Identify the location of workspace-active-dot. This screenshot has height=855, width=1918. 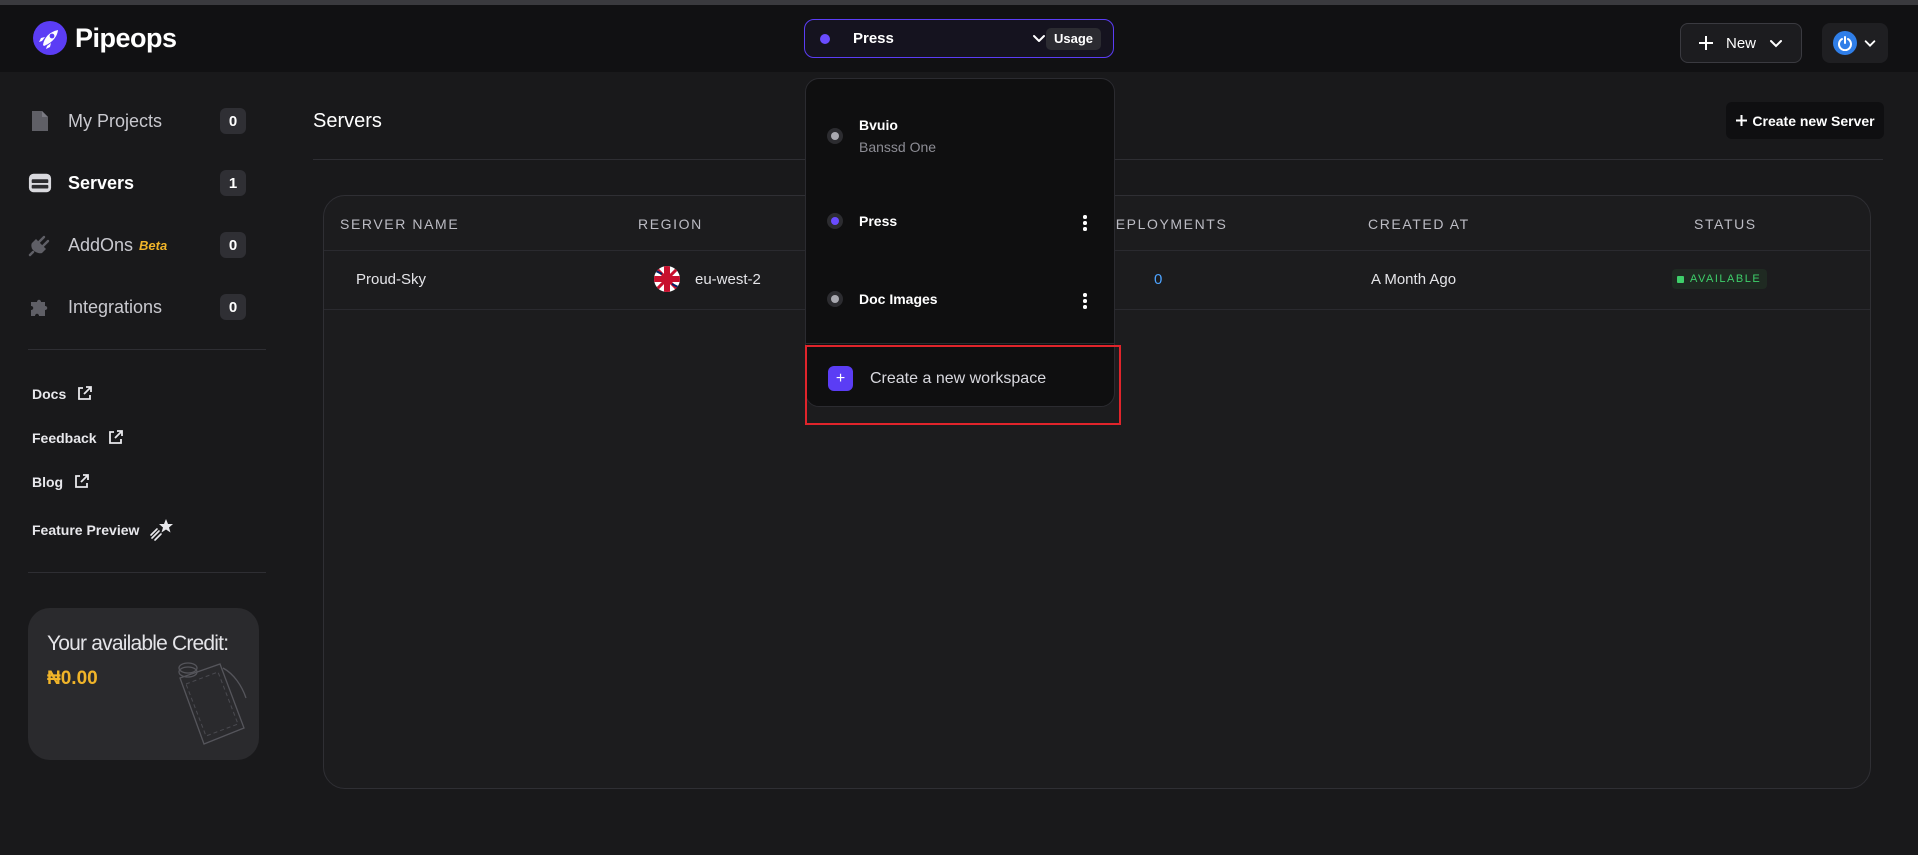
(825, 38).